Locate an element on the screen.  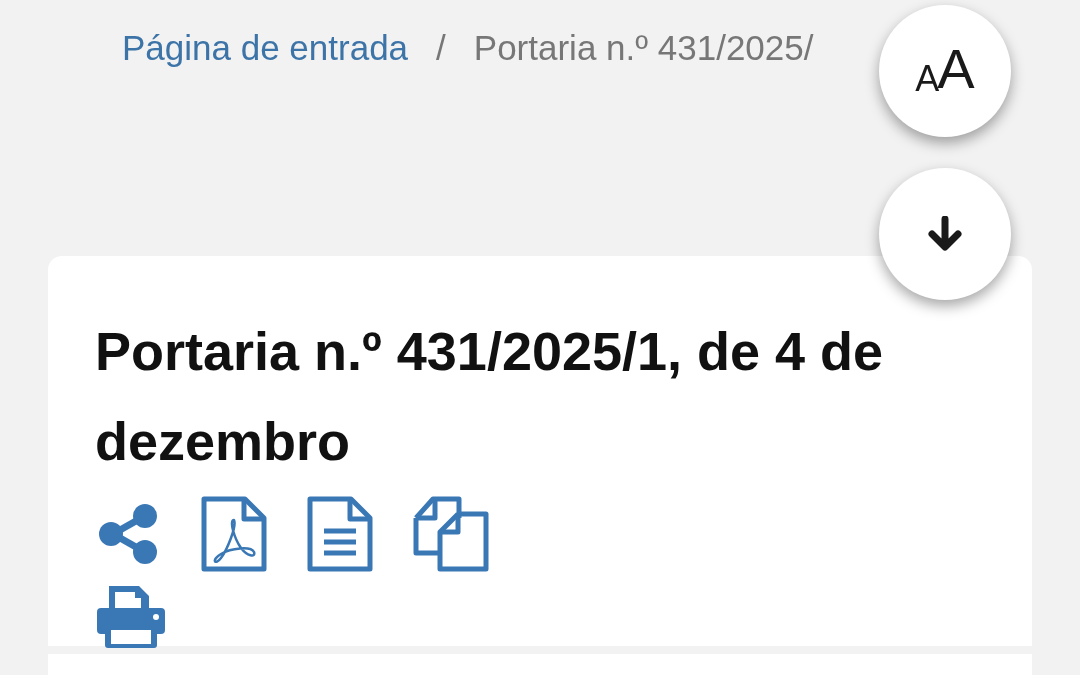
down-arrow-icon is located at coordinates (945, 234).